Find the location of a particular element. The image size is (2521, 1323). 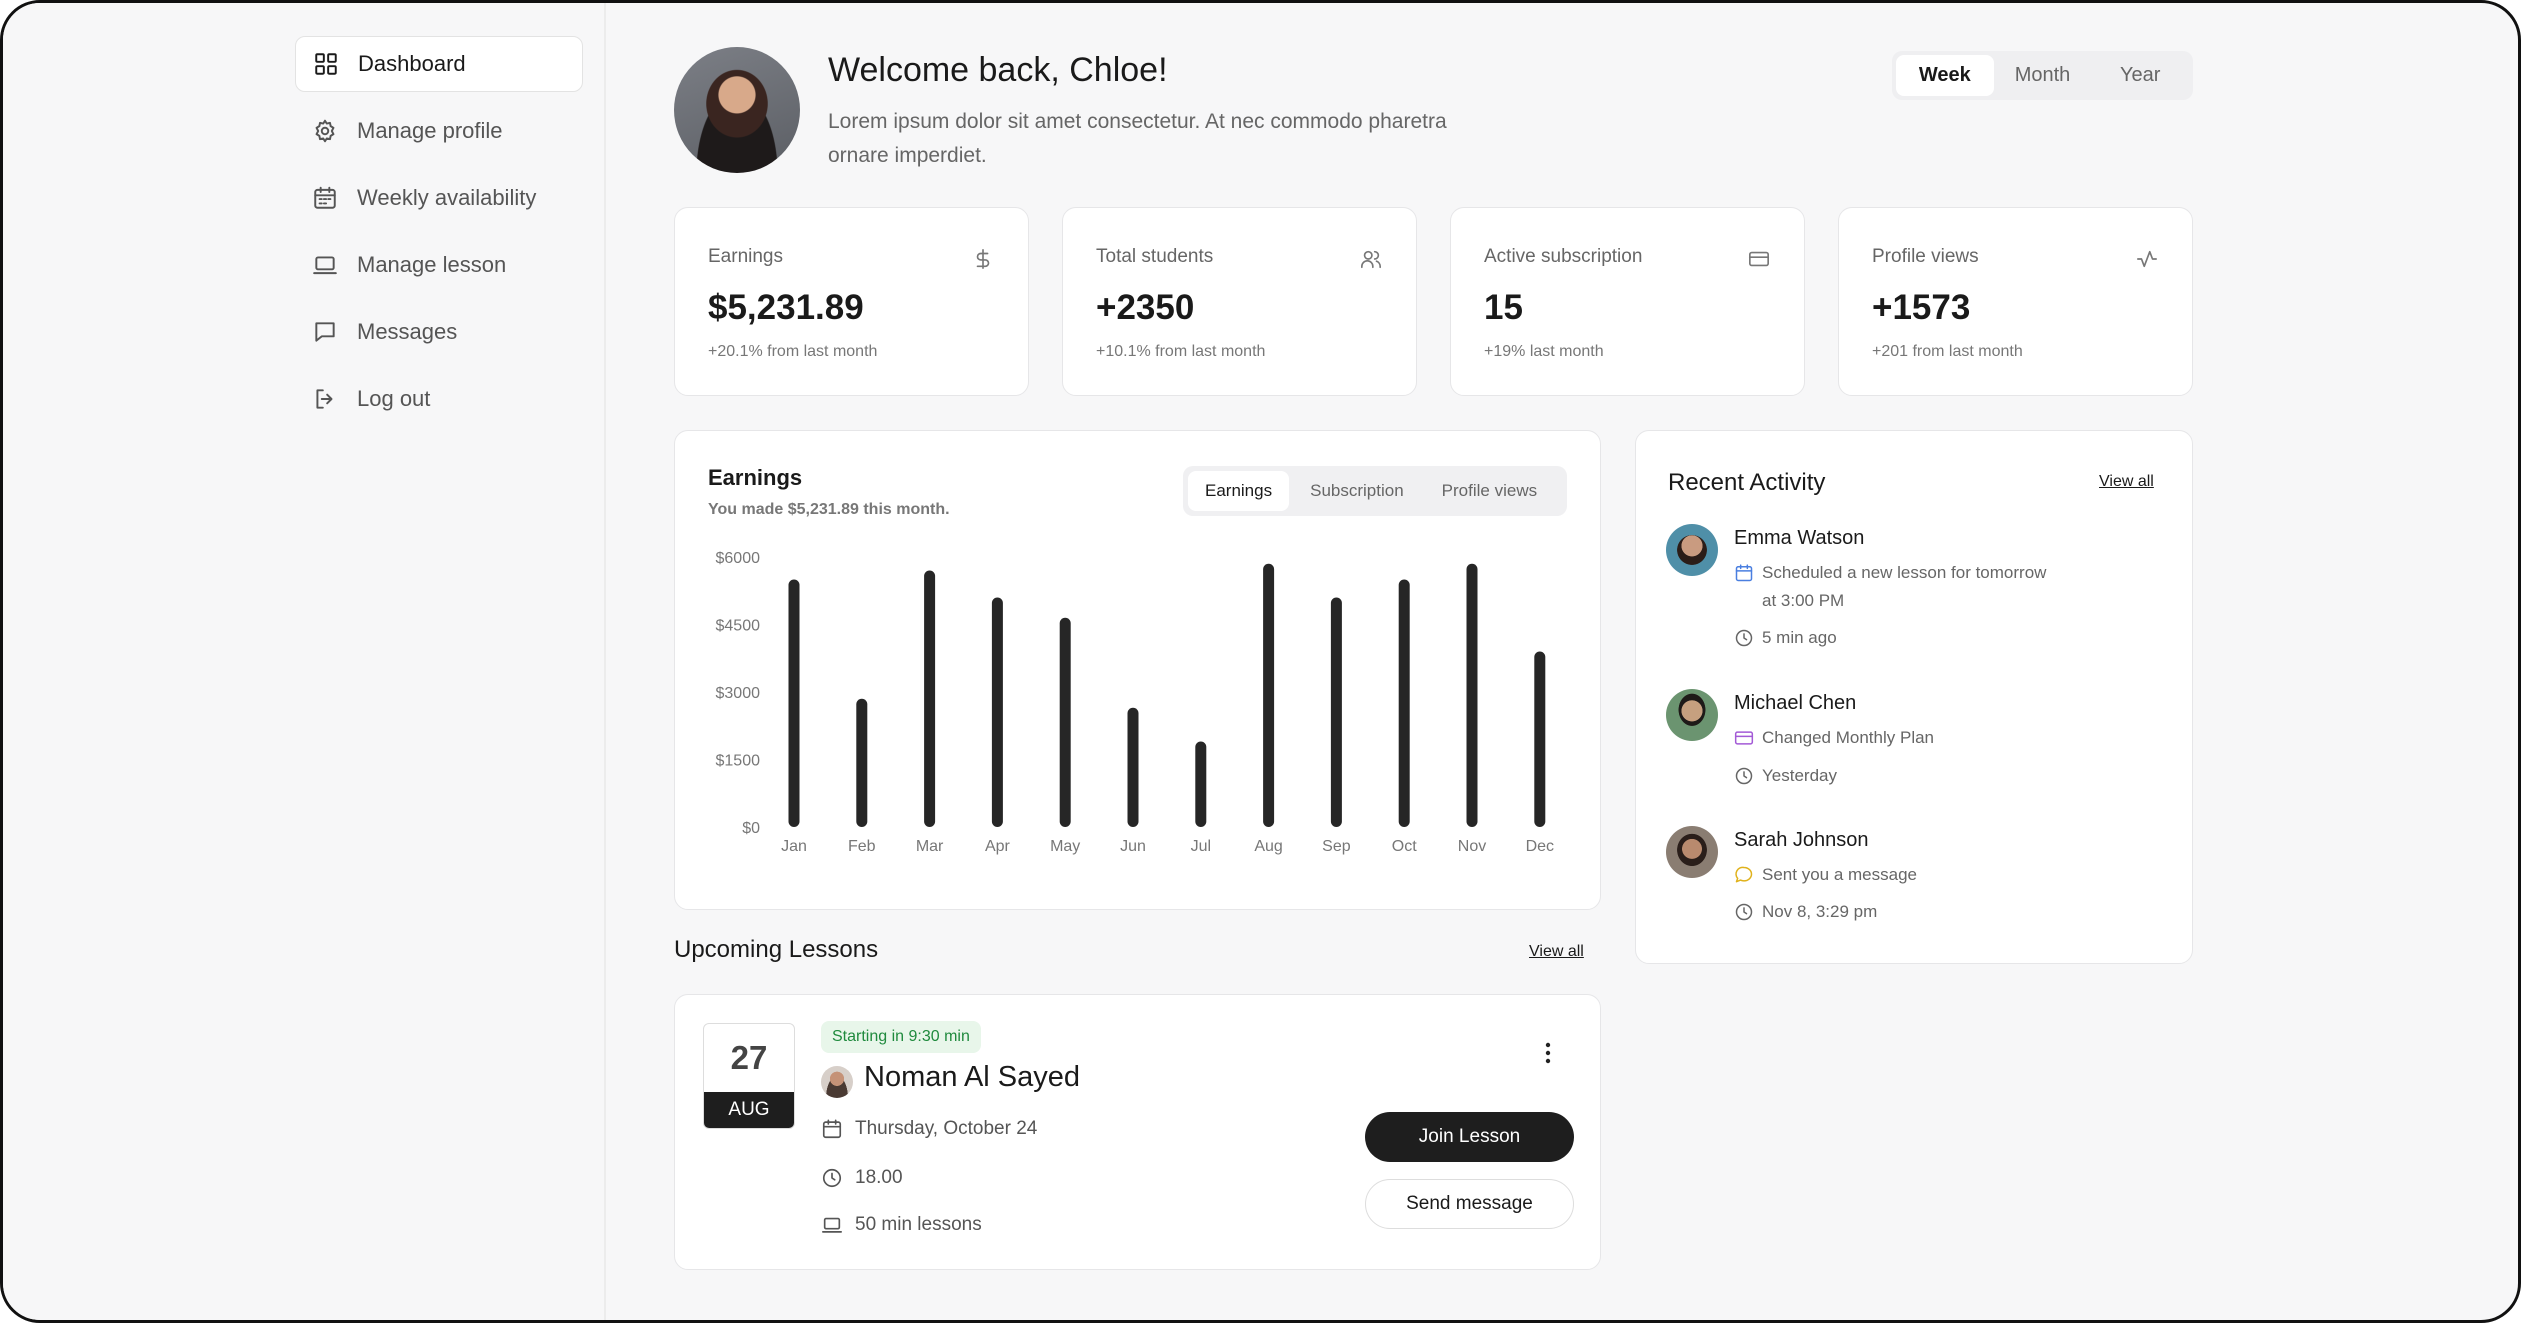

x-tick-label: Sep is located at coordinates (1336, 846).